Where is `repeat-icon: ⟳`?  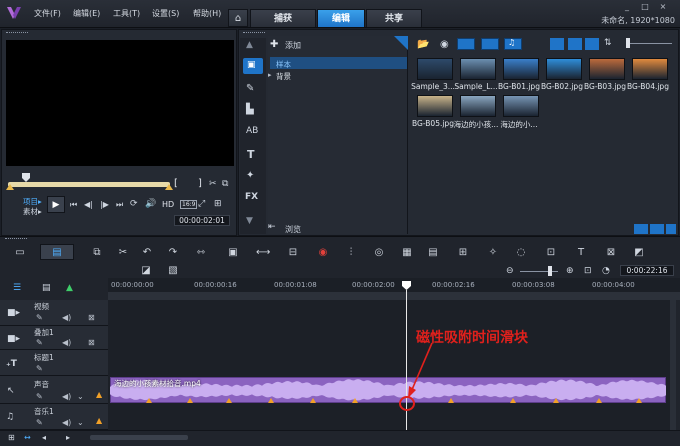 repeat-icon: ⟳ is located at coordinates (134, 204).